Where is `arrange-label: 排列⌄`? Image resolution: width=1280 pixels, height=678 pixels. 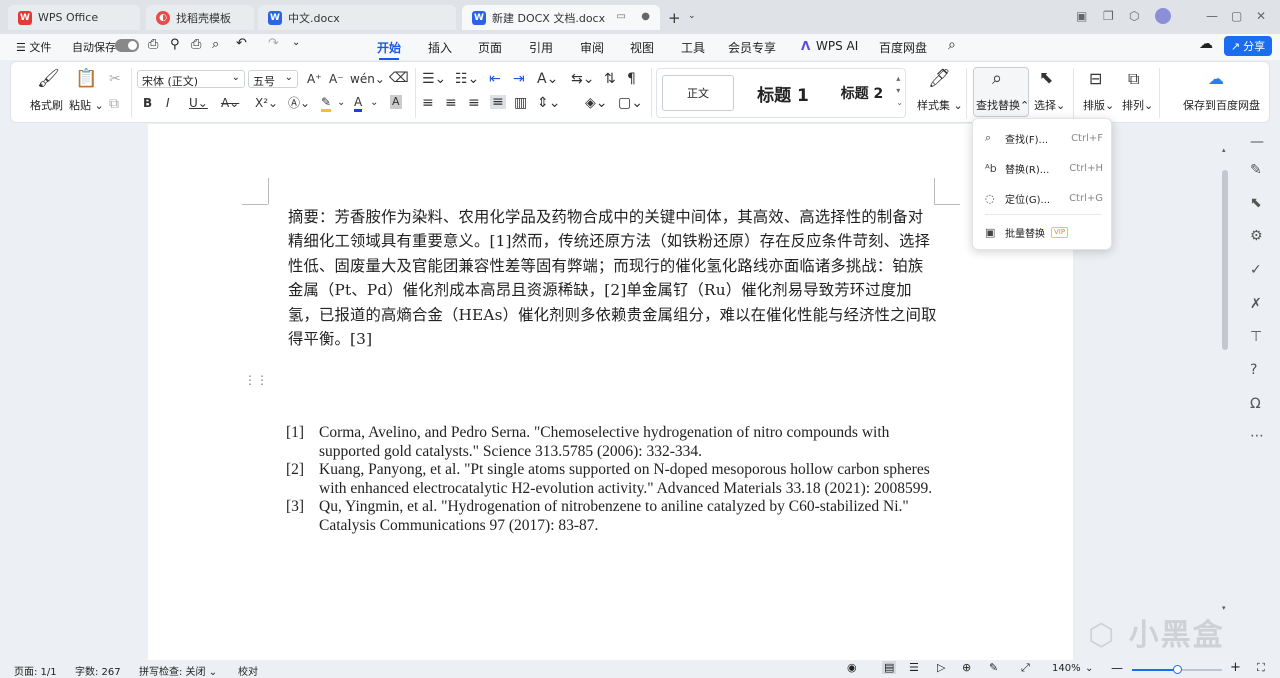
arrange-label: 排列⌄ is located at coordinates (1137, 105).